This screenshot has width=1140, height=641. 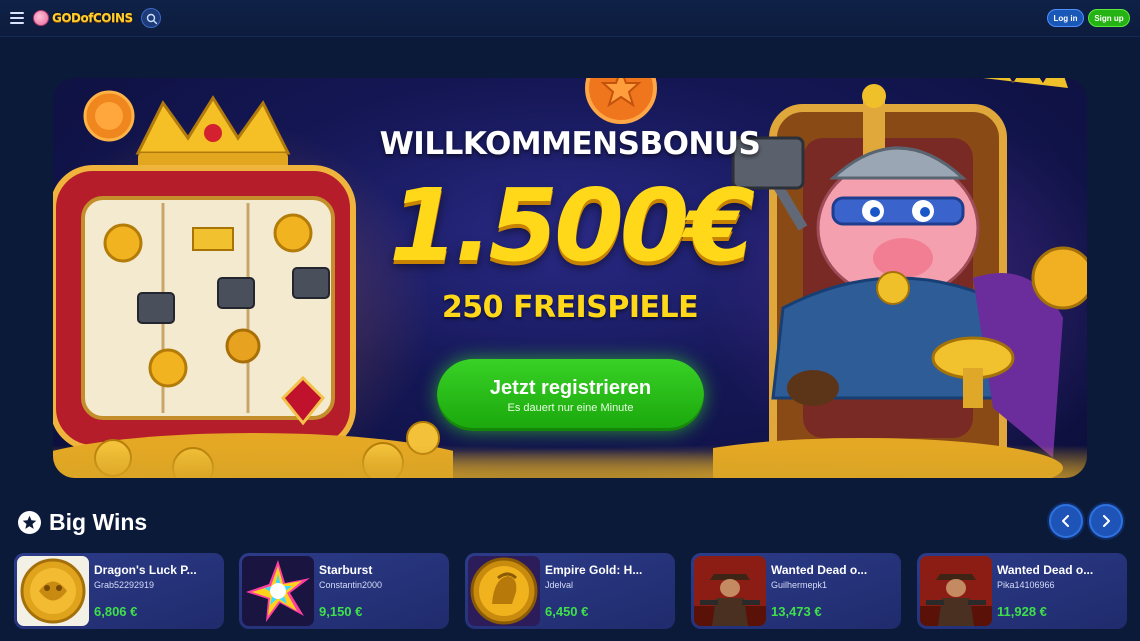 I want to click on register-button-label: Jetzt registrieren, so click(x=570, y=388).